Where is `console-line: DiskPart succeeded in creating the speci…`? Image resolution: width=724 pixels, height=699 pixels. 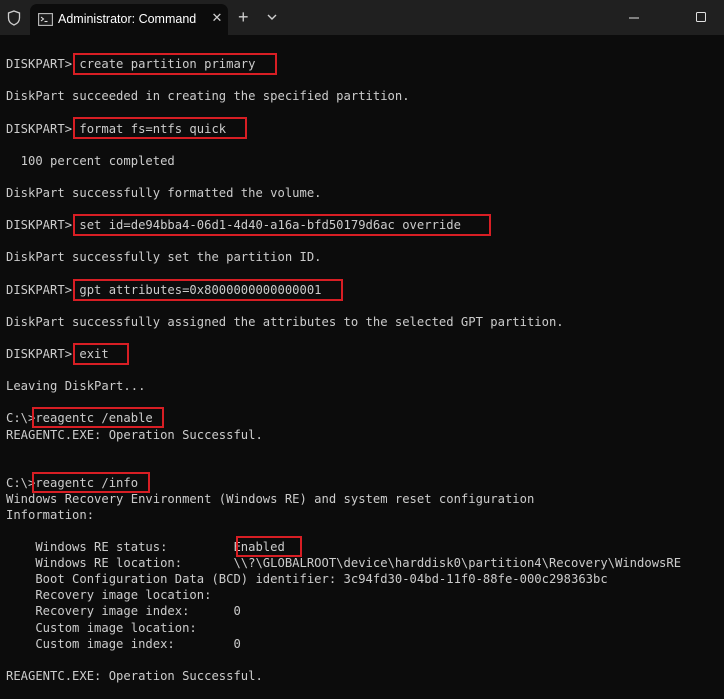
console-line: DiskPart succeeded in creating the speci… is located at coordinates (208, 96).